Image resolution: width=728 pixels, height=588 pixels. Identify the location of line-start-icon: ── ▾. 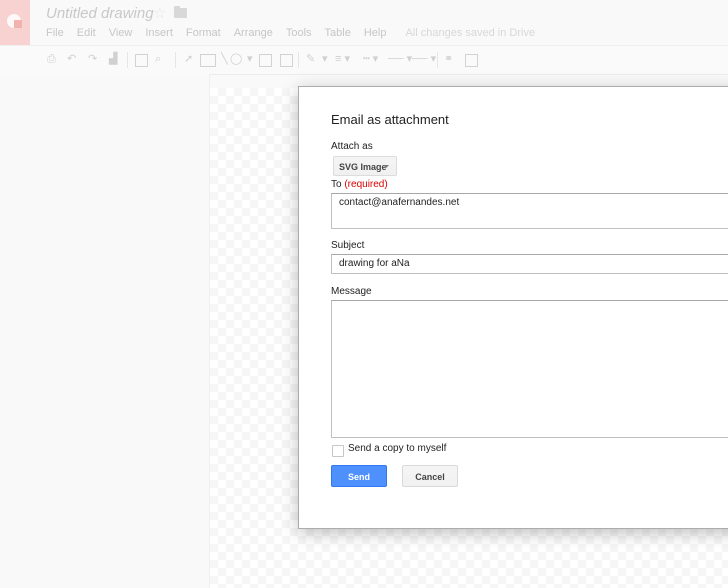
(400, 59).